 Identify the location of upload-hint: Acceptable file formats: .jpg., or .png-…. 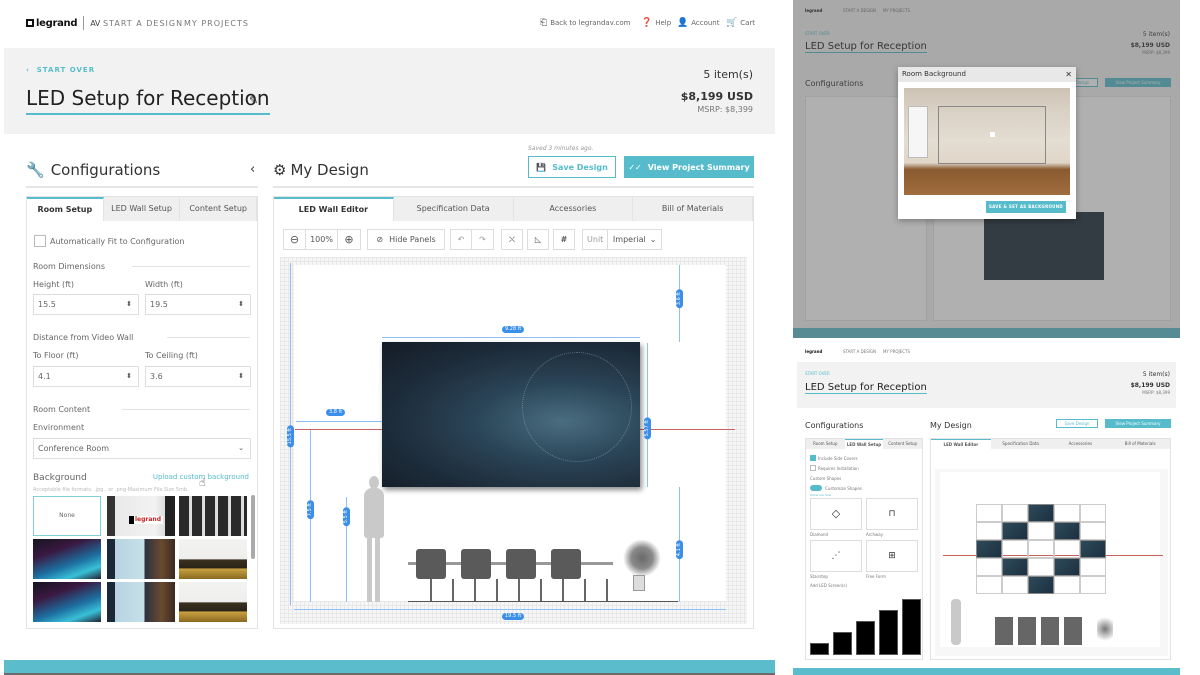
(111, 490).